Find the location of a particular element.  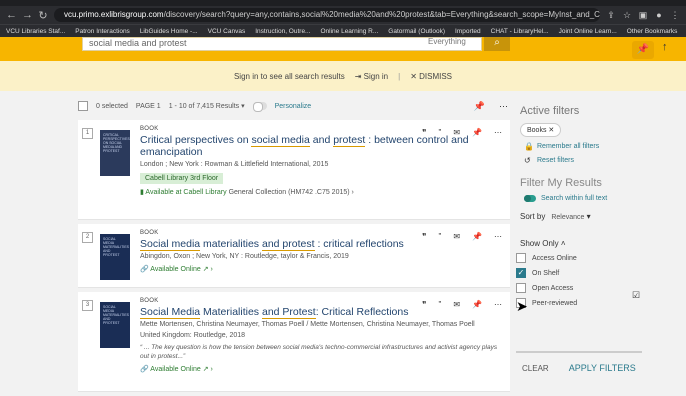

clear-button: CLEAR is located at coordinates (535, 368).